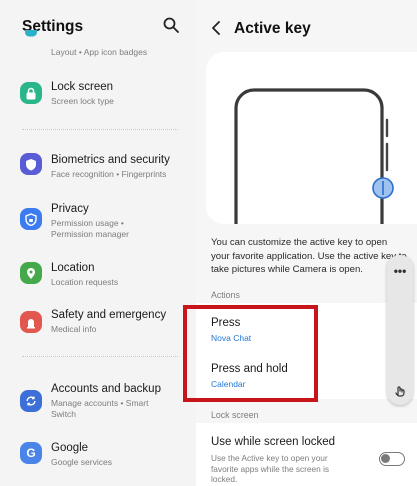 The width and height of the screenshot is (417, 486). What do you see at coordinates (85, 282) in the screenshot?
I see `item-sub: Location requests` at bounding box center [85, 282].